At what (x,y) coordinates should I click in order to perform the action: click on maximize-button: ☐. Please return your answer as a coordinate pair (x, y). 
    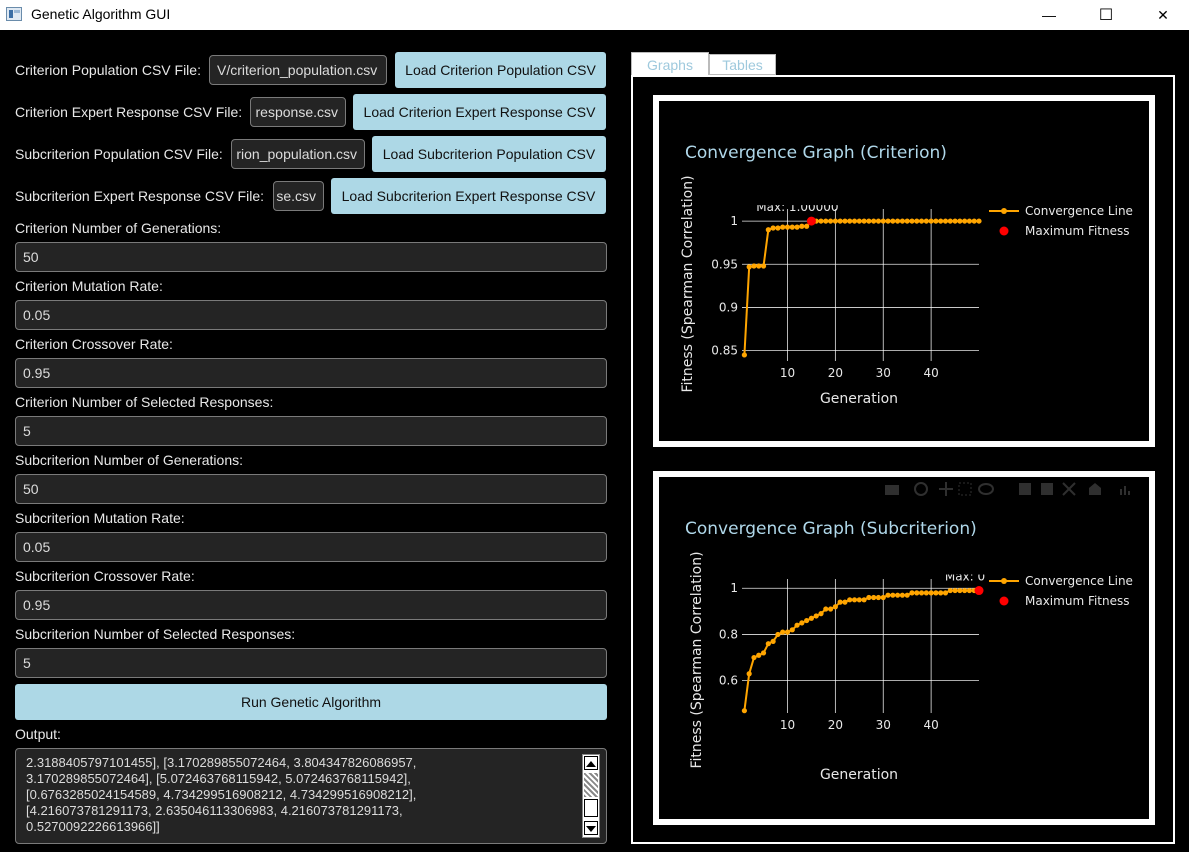
    Looking at the image, I should click on (1106, 15).